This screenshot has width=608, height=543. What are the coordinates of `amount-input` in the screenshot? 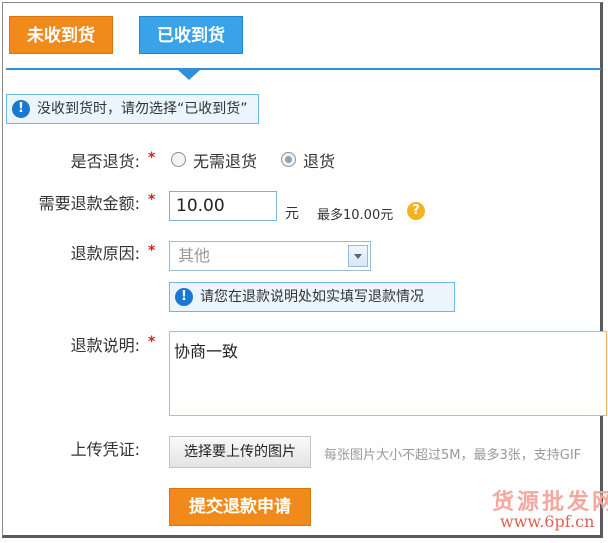 It's located at (223, 206).